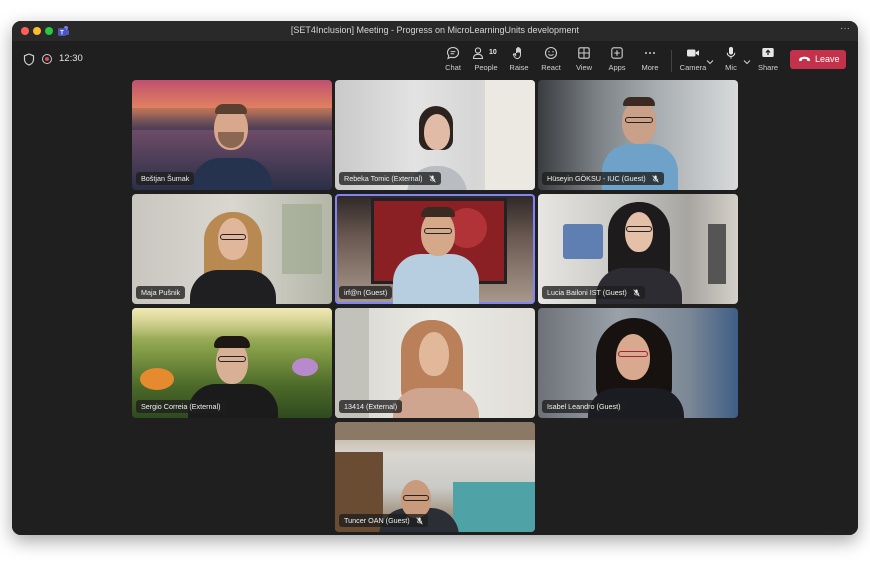  I want to click on participant-name-tag: Rebeka Tomic (External), so click(390, 178).